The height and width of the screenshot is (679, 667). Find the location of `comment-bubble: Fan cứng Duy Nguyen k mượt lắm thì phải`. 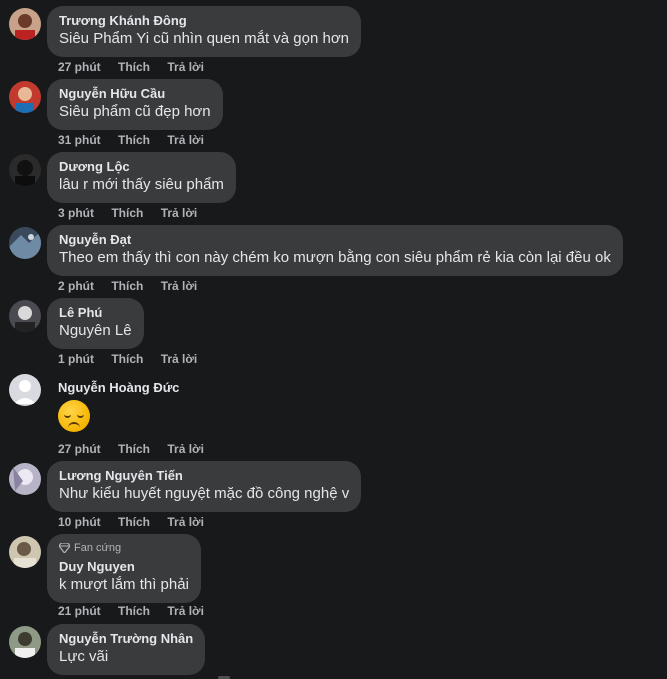

comment-bubble: Fan cứng Duy Nguyen k mượt lắm thì phải is located at coordinates (124, 568).